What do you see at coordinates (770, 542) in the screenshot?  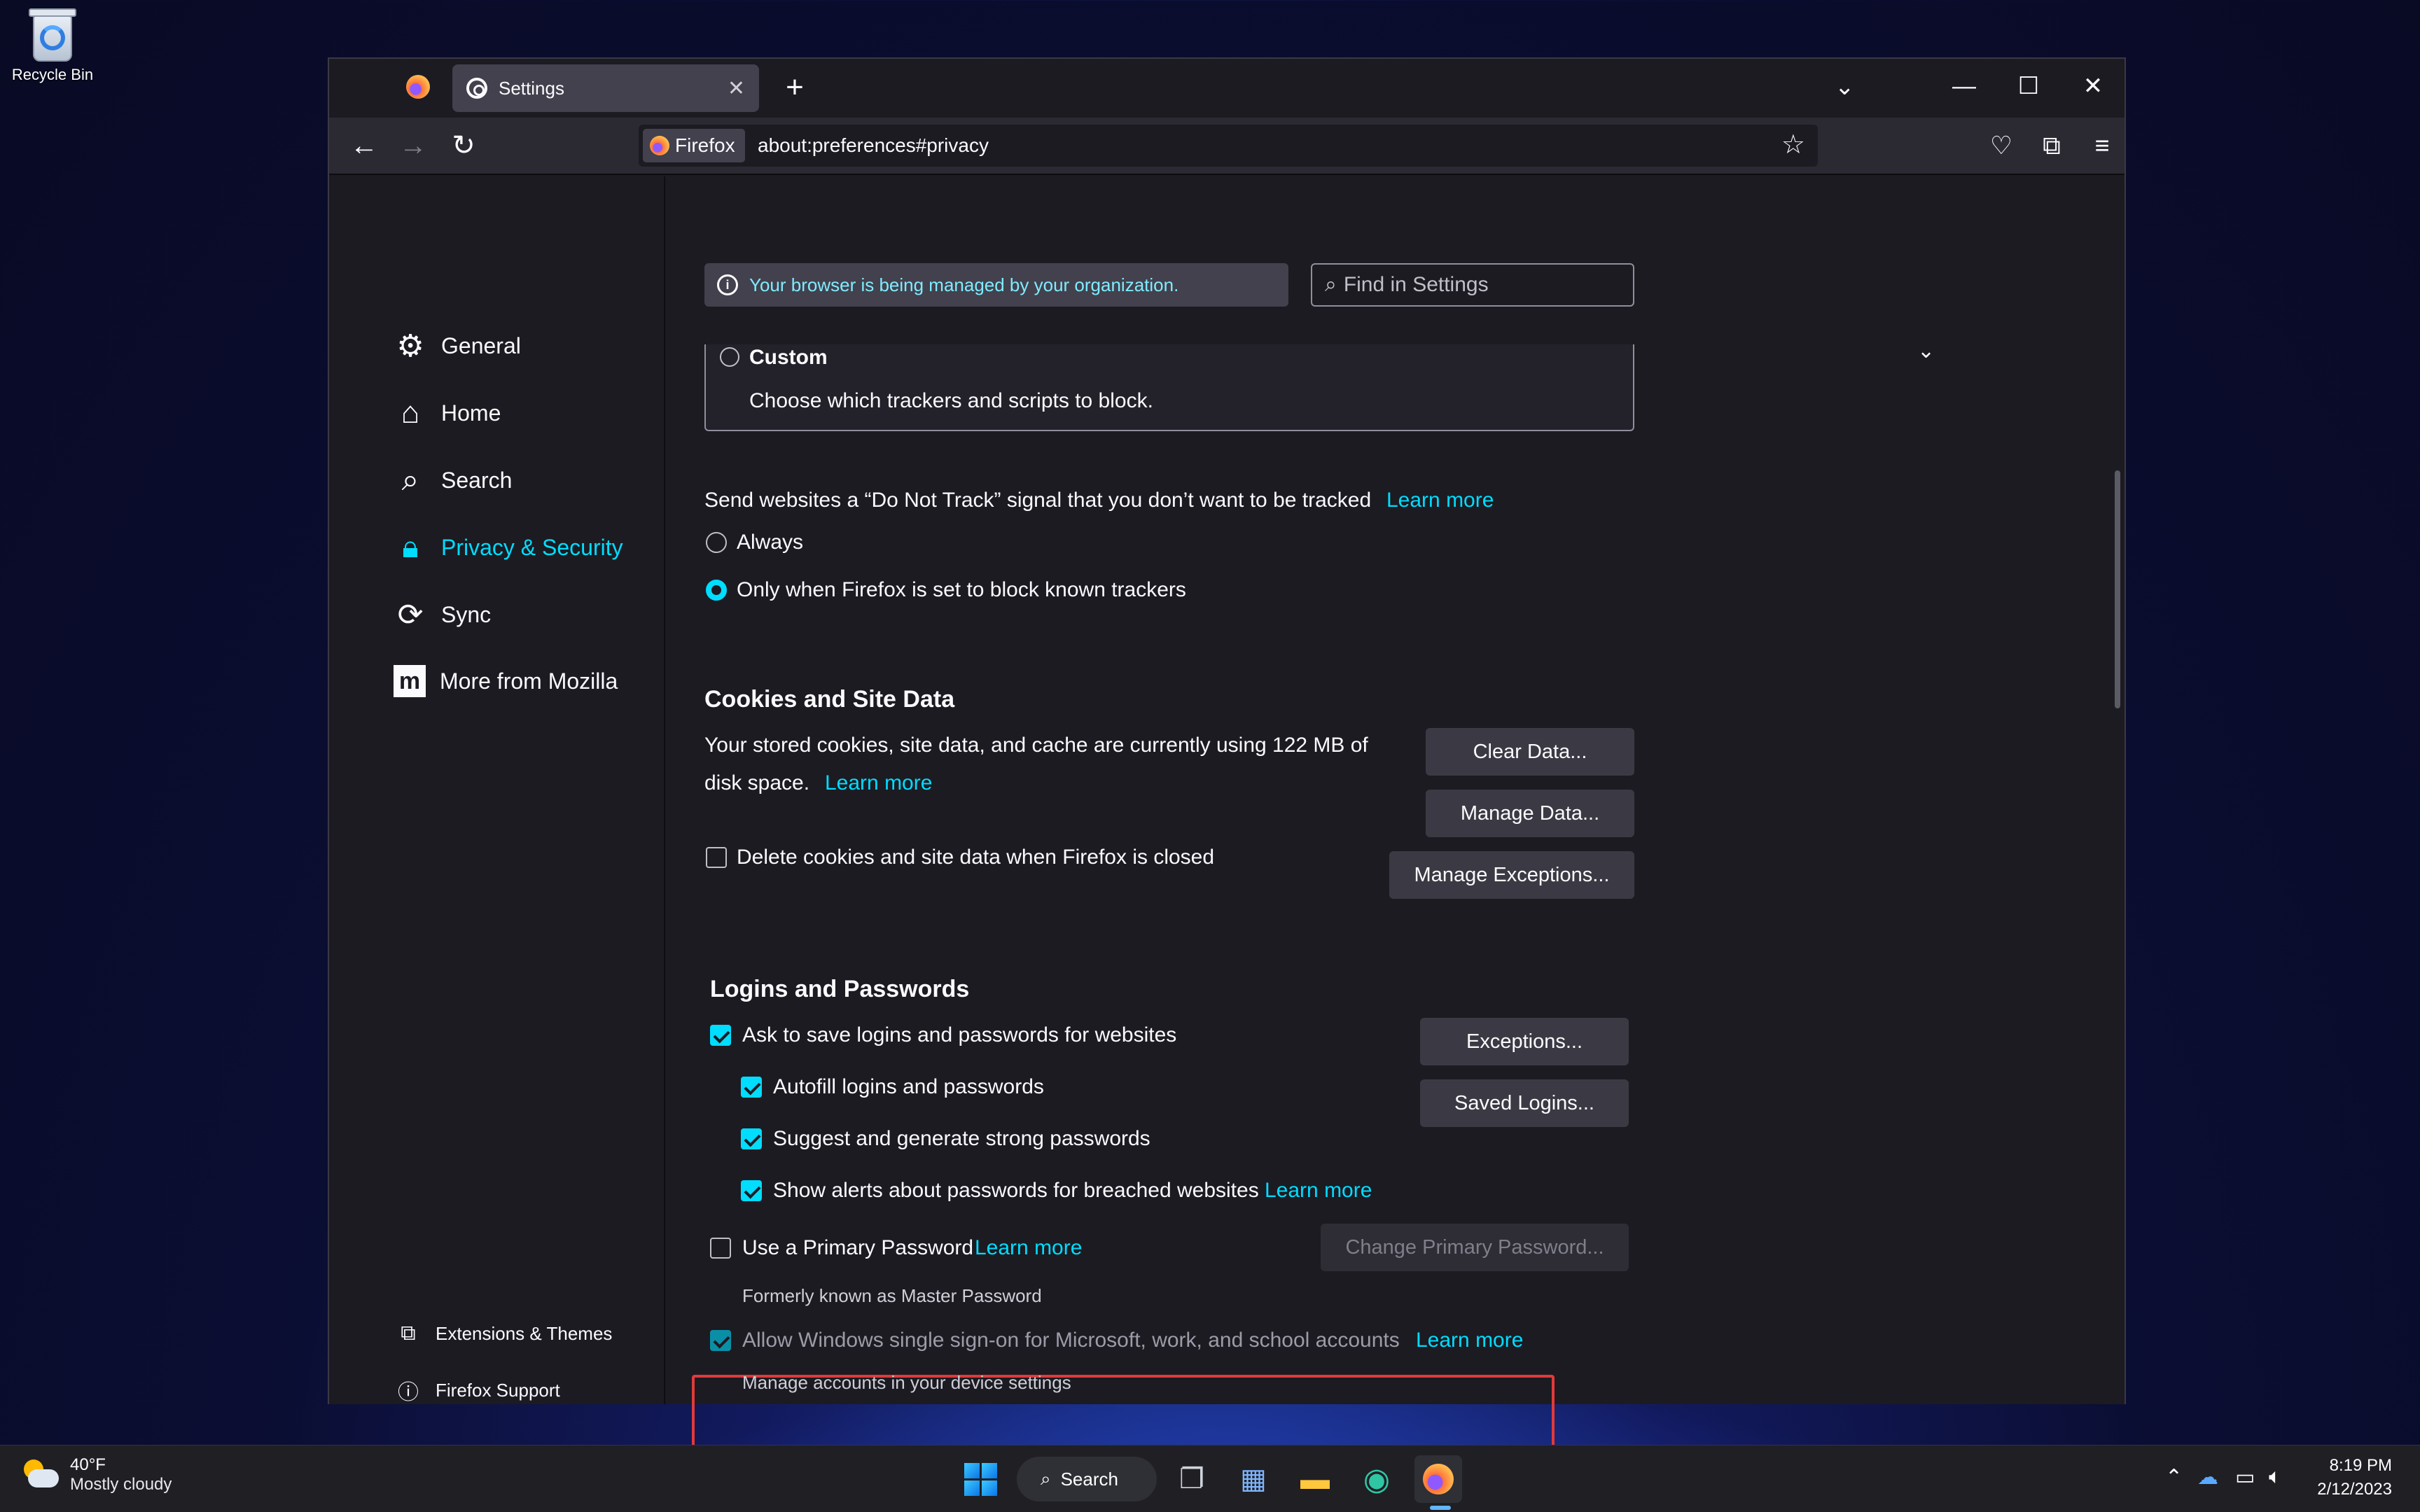 I see `dnt-always-label: Always` at bounding box center [770, 542].